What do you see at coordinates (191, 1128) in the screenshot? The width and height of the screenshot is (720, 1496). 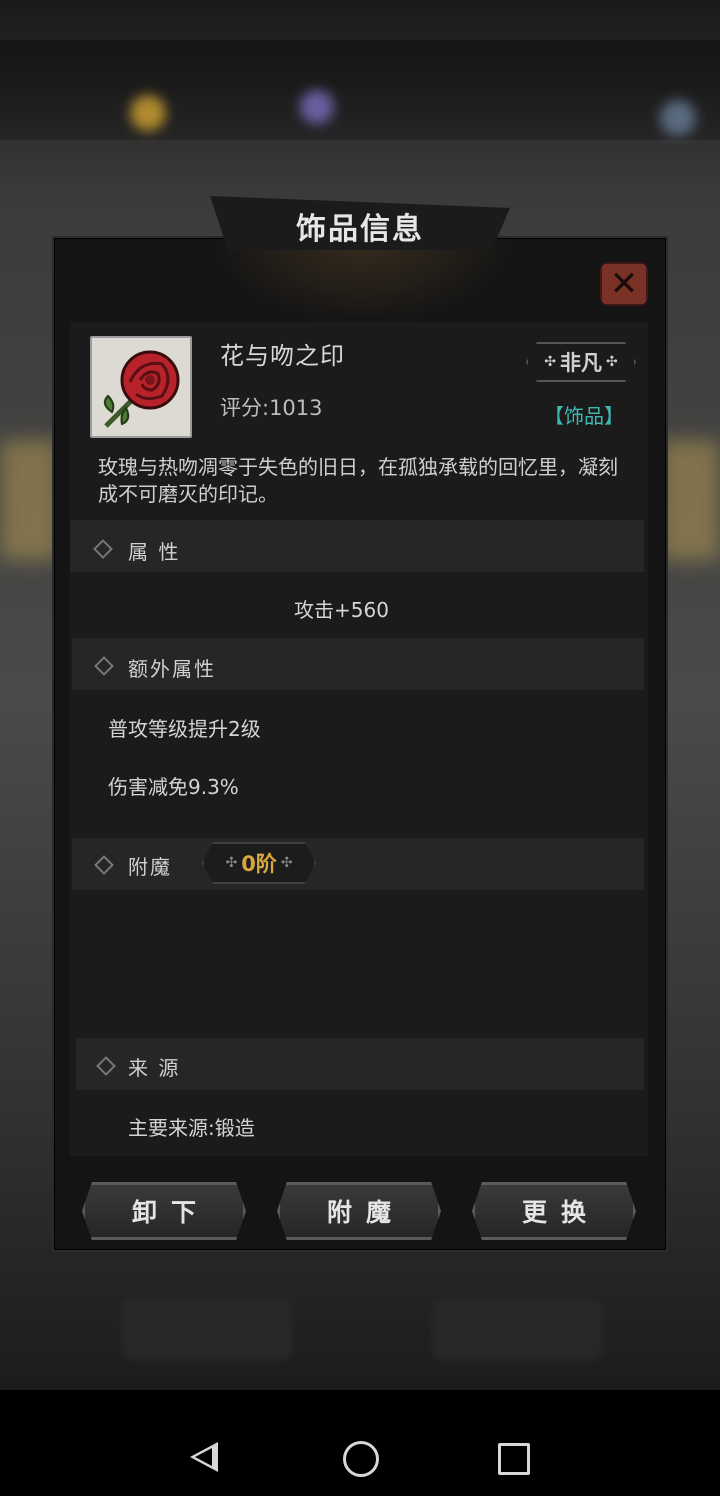 I see `source-text: 主要来源:锻造` at bounding box center [191, 1128].